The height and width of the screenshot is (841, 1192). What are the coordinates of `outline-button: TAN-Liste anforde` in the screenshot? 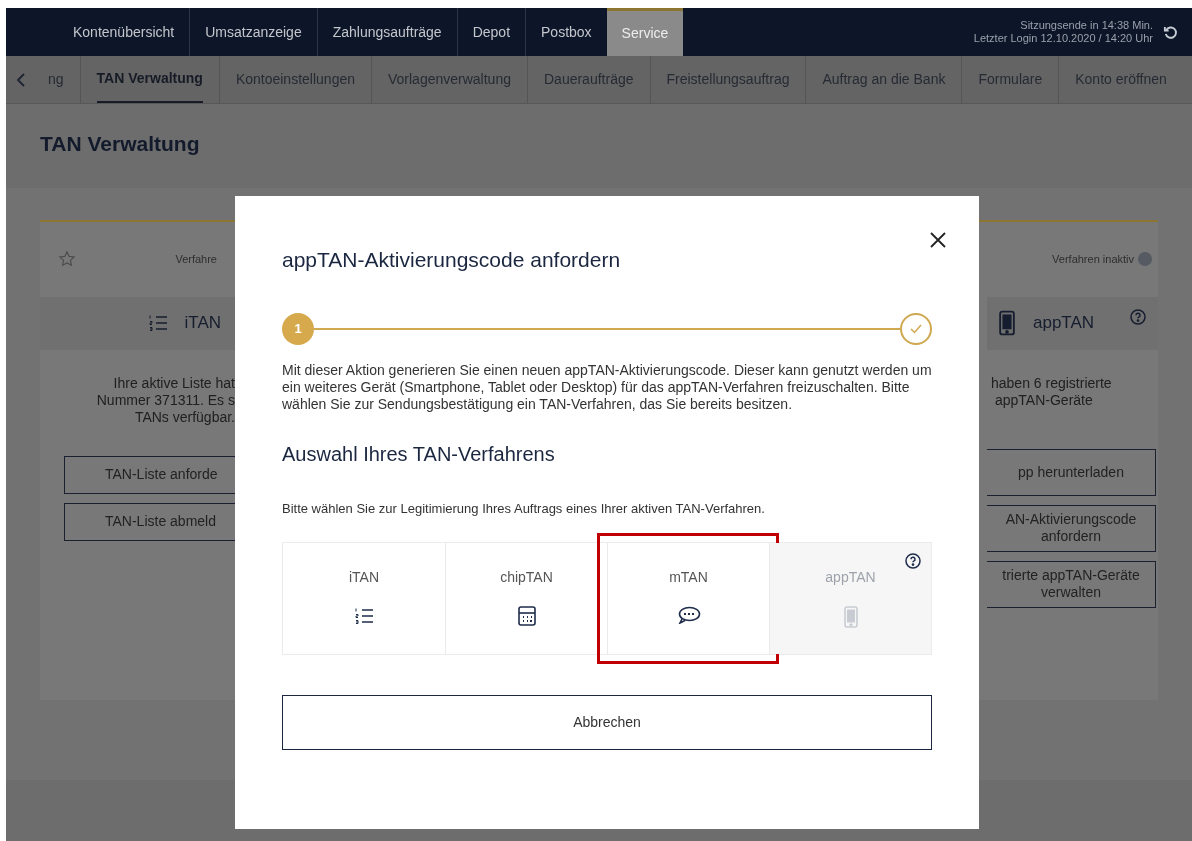 It's located at (149, 474).